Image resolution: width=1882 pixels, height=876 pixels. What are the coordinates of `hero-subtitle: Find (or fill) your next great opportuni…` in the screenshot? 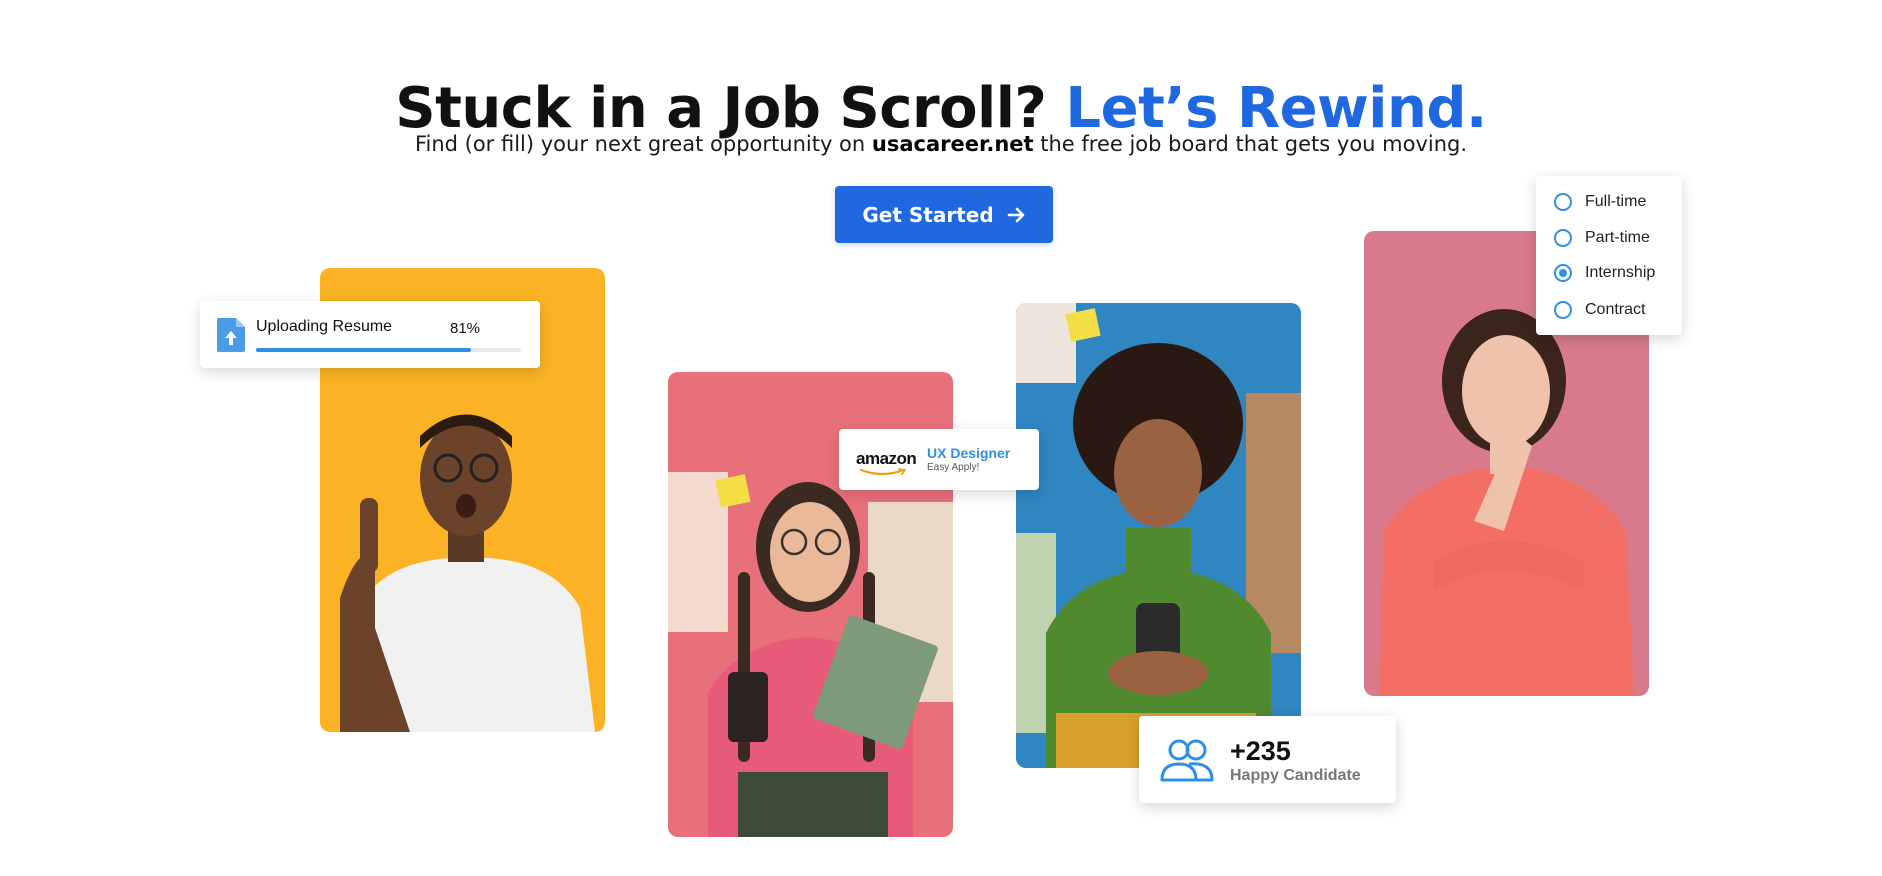 It's located at (941, 144).